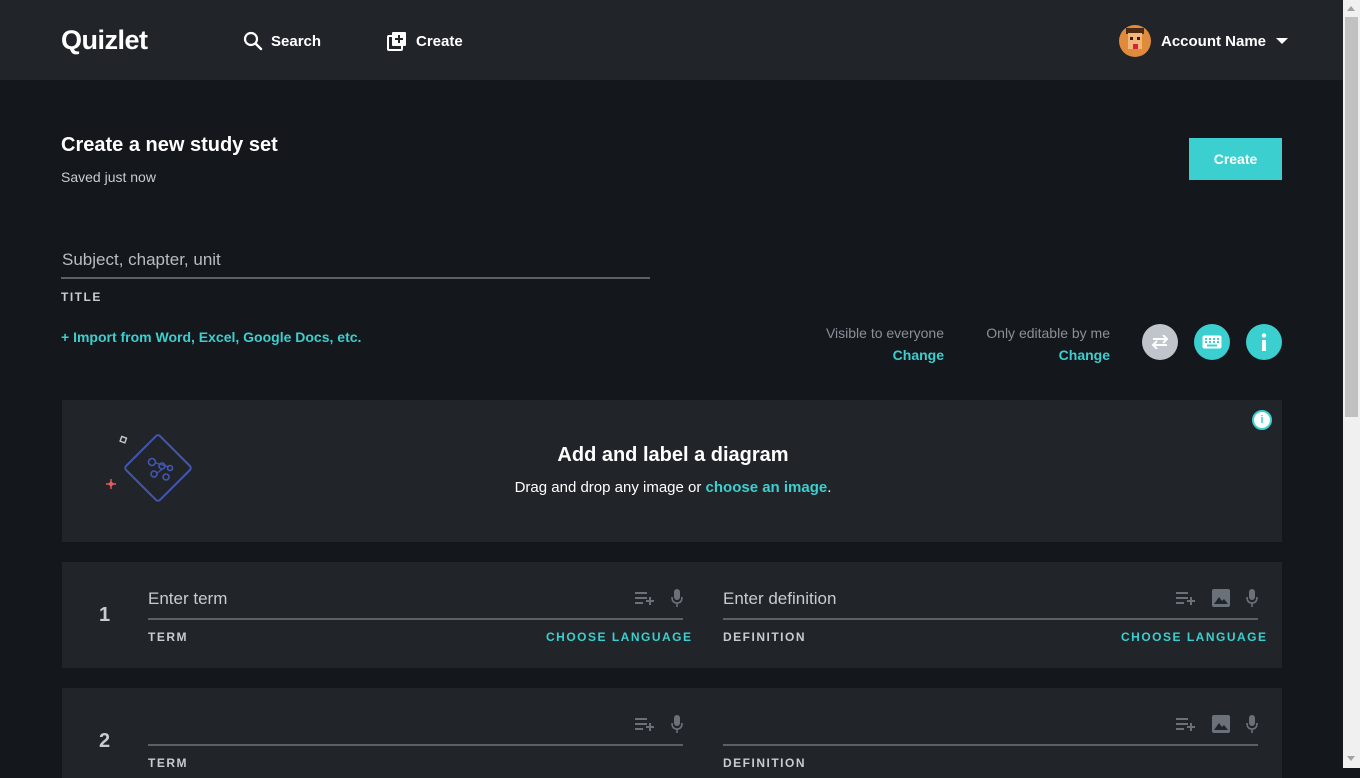  Describe the element at coordinates (81, 297) in the screenshot. I see `title-label: TITLE` at that location.